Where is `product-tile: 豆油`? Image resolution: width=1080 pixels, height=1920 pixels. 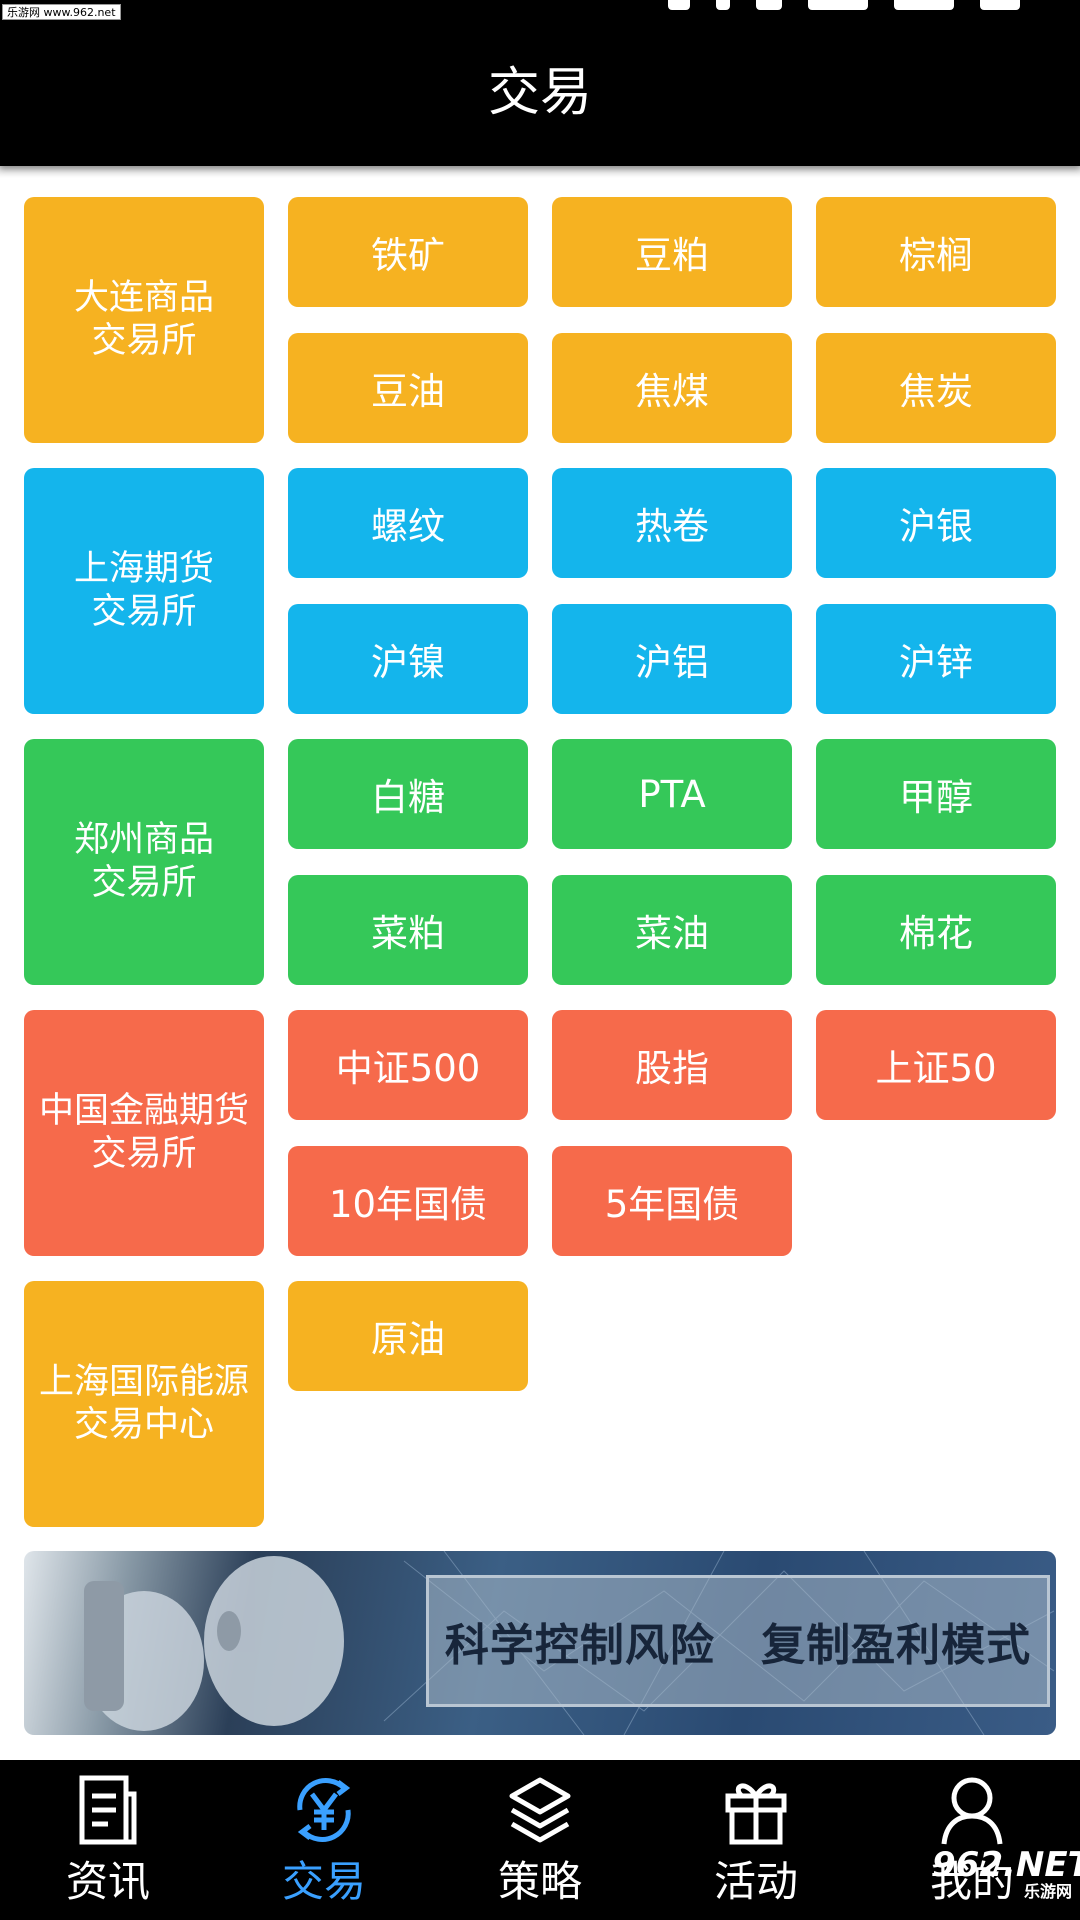
product-tile: 豆油 is located at coordinates (408, 388).